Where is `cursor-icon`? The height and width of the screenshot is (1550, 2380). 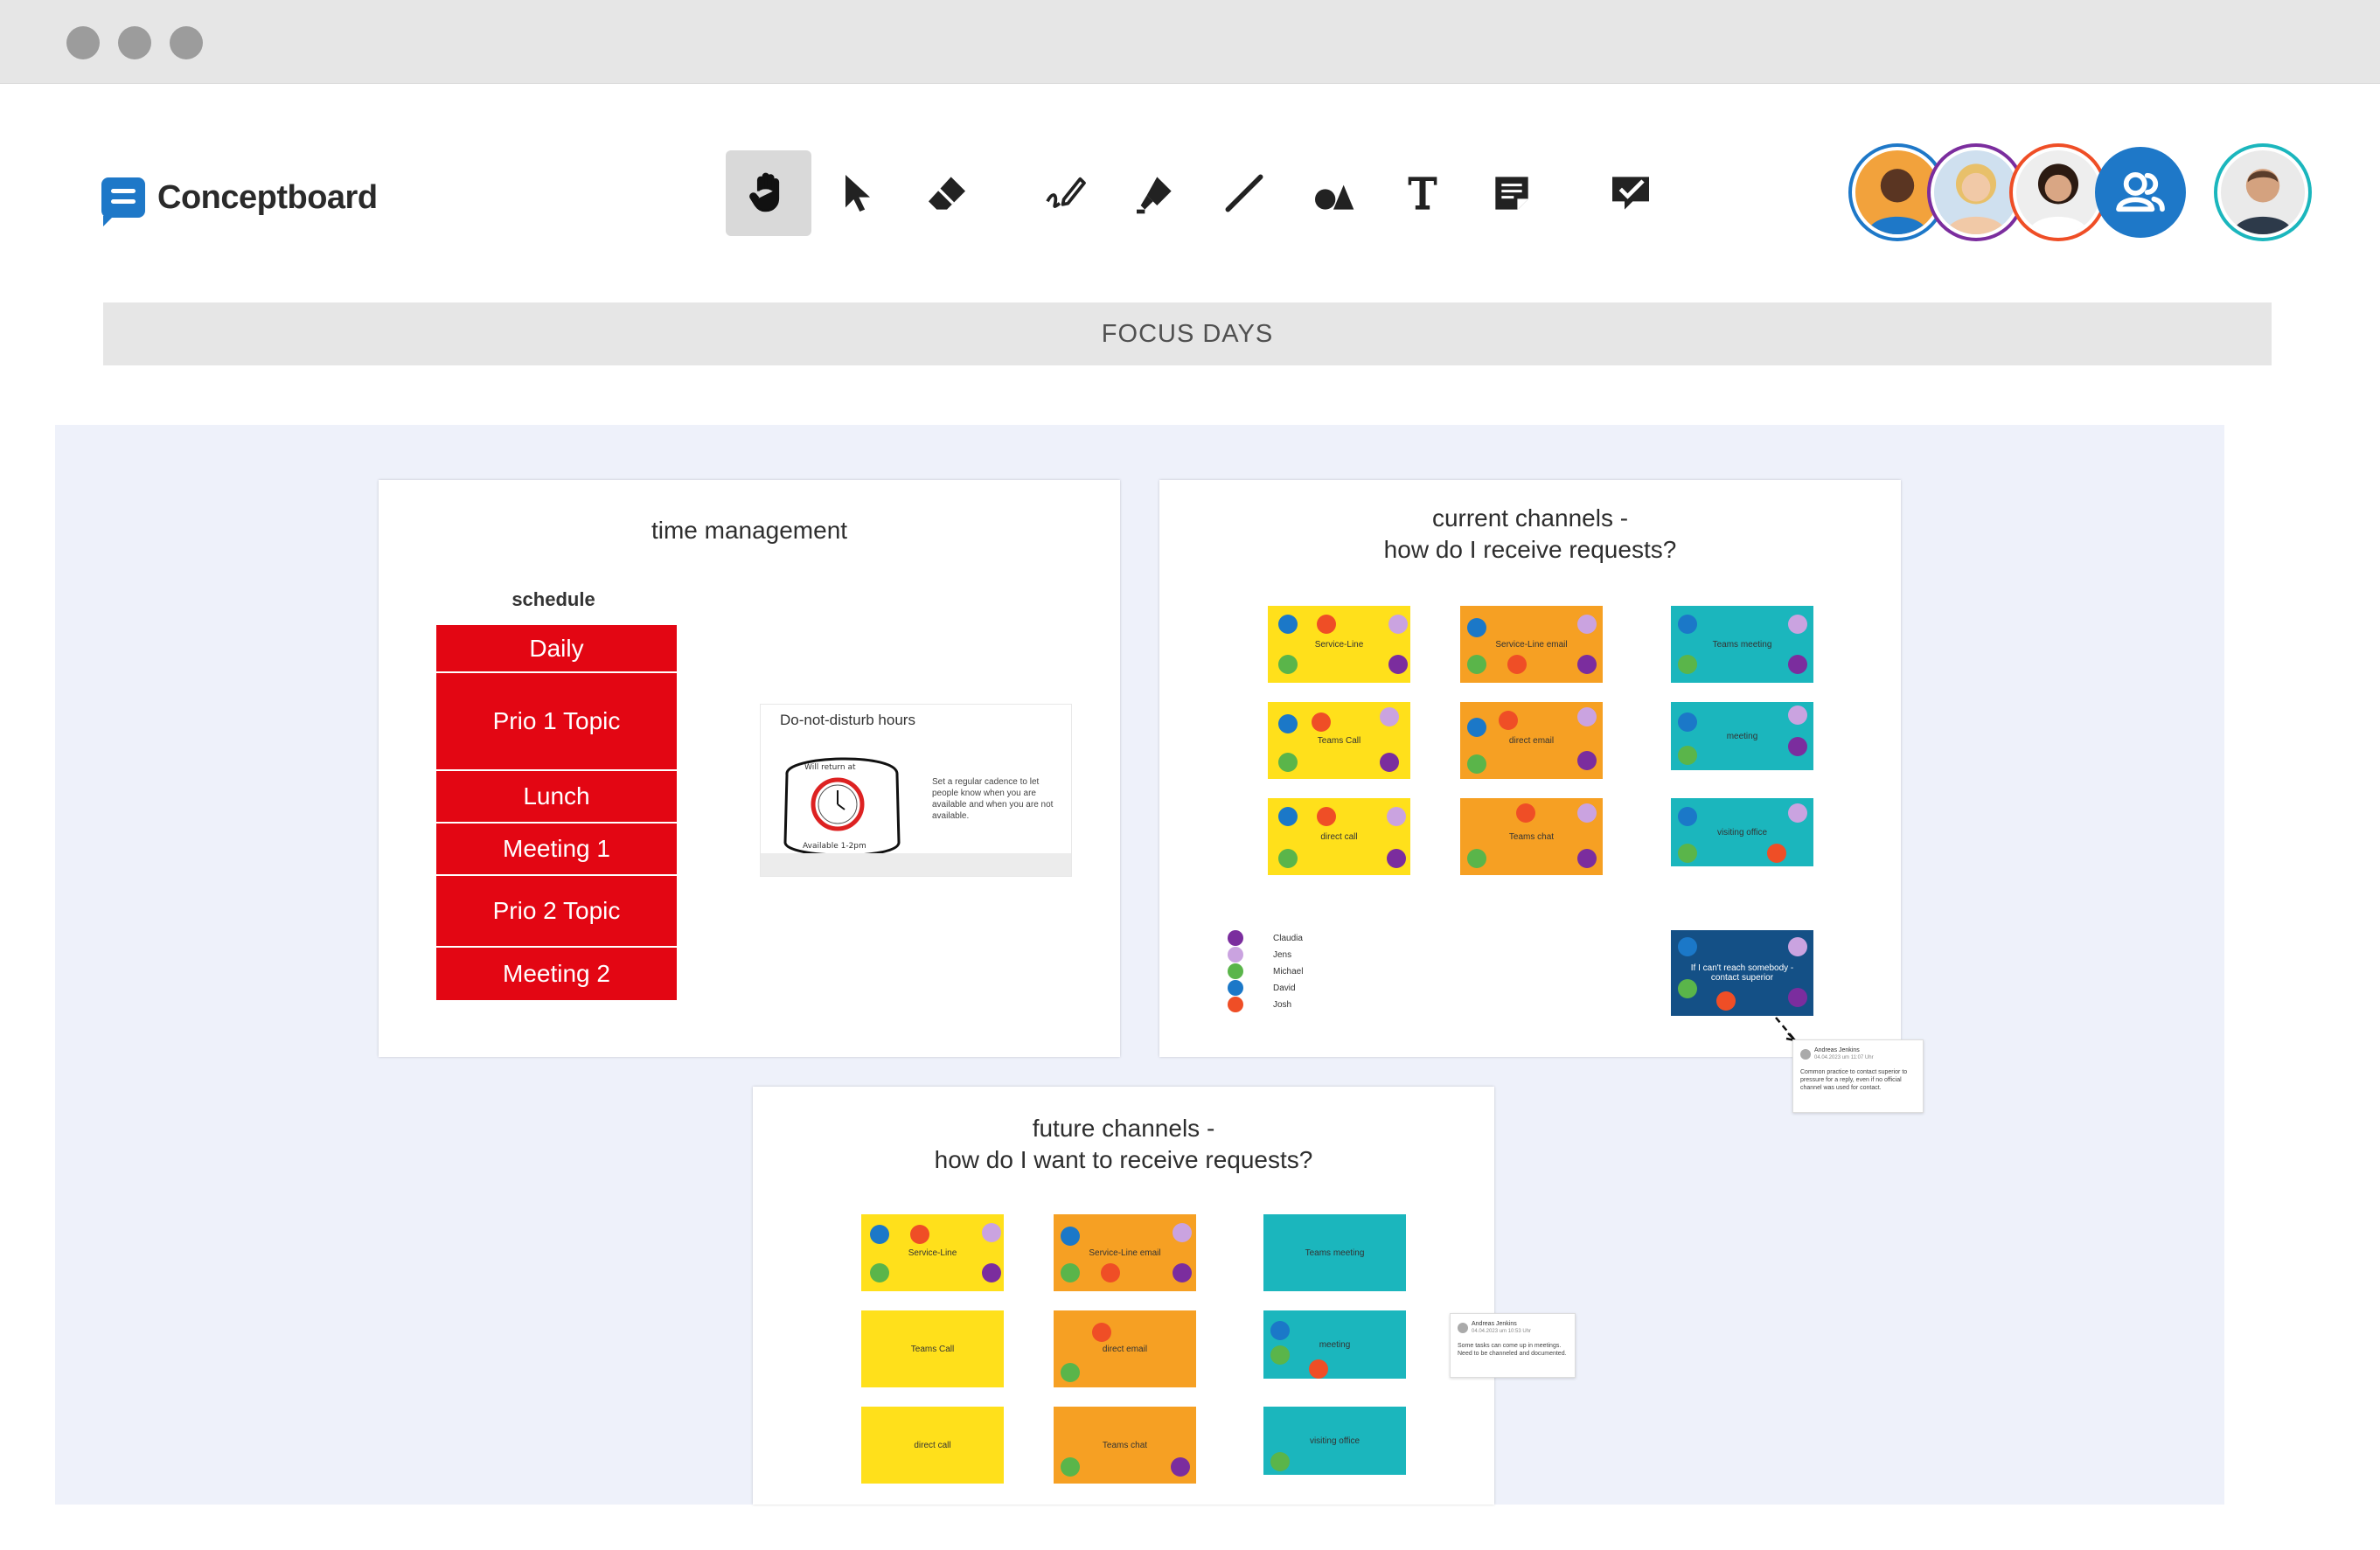 cursor-icon is located at coordinates (858, 193).